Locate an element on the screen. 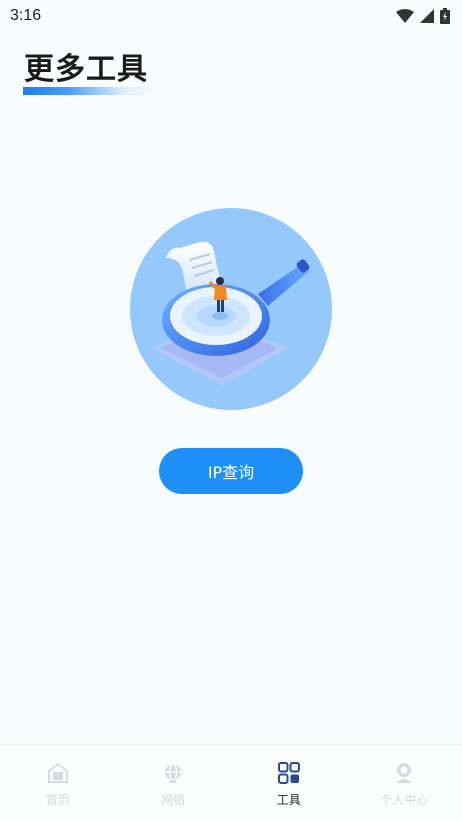  status-time: 3:16 is located at coordinates (26, 15).